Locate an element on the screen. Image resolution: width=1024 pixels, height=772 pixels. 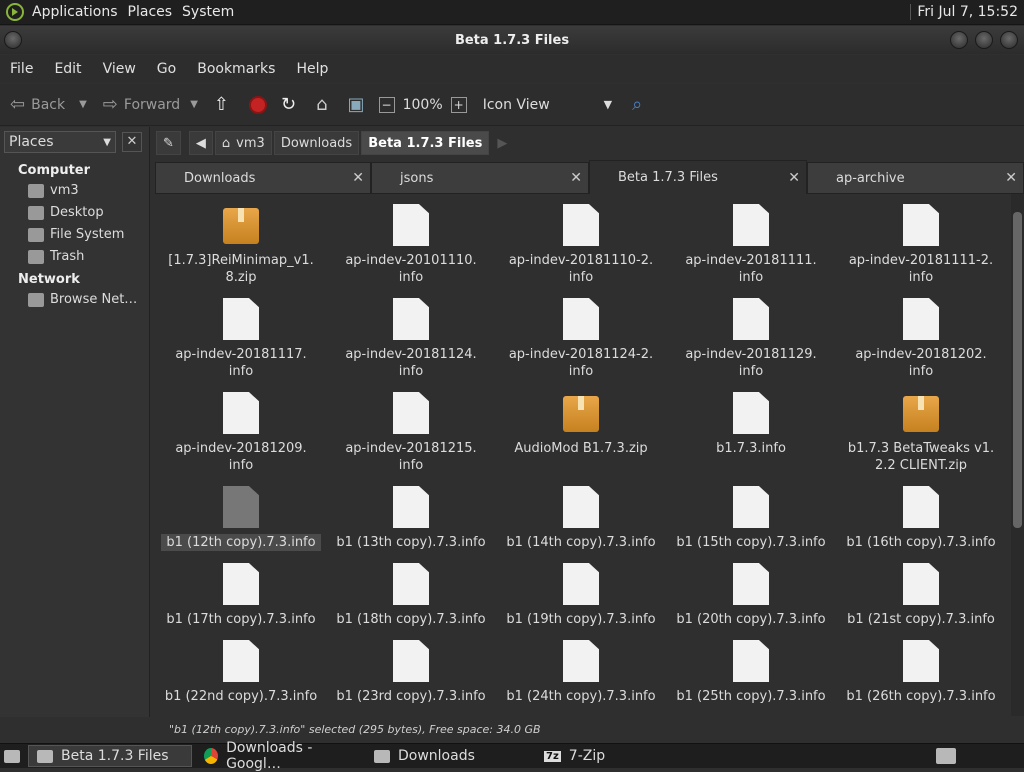
file-item: b1 (19th copy).7.3.info is located at coordinates (581, 601).